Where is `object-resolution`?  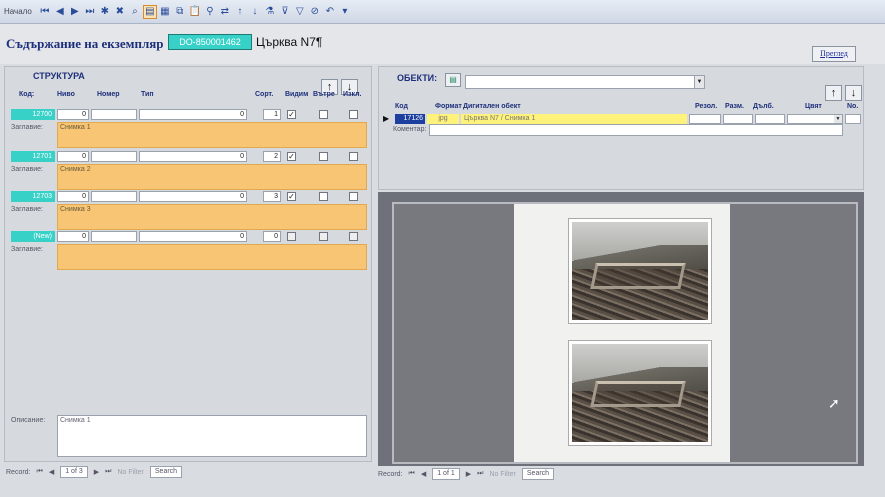 object-resolution is located at coordinates (705, 119).